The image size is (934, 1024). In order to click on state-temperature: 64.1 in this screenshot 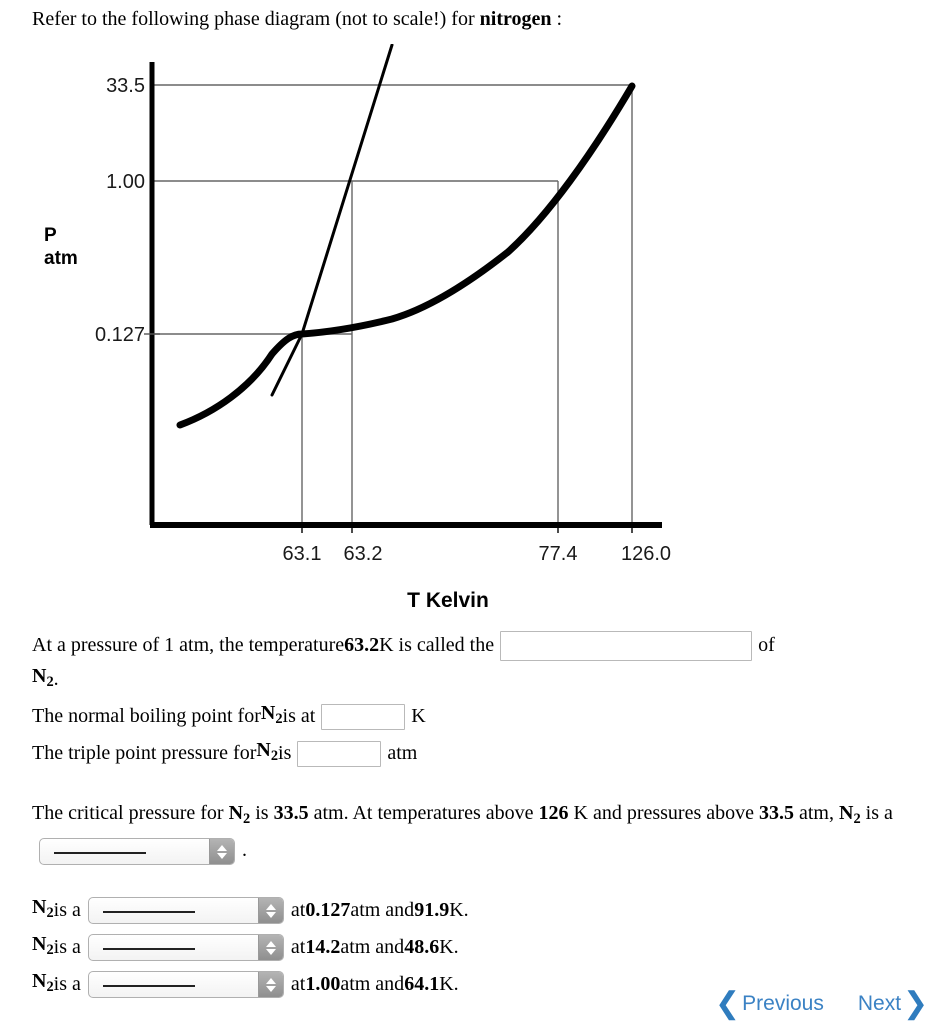, I will do `click(422, 984)`.